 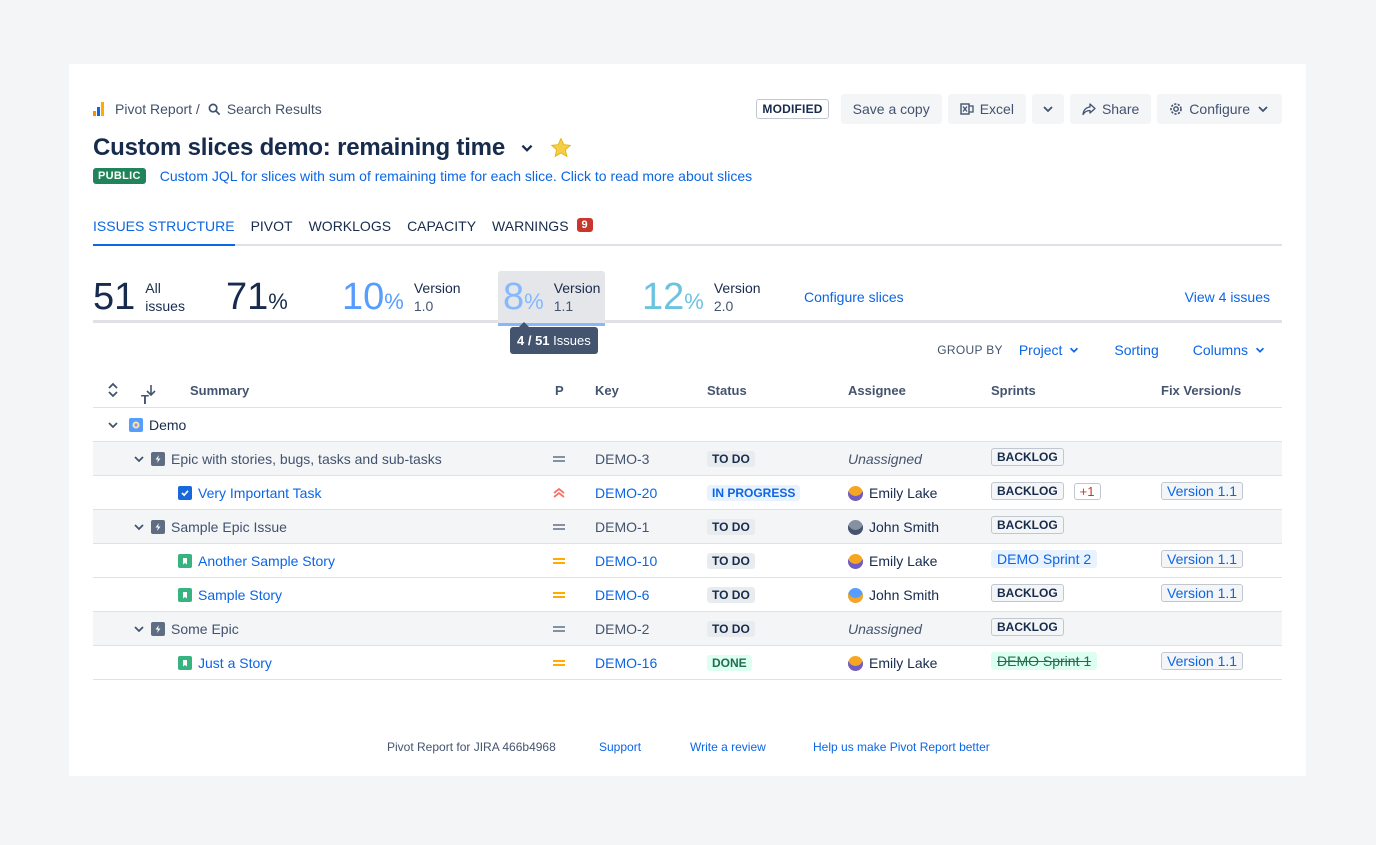 I want to click on title-chevron-down-icon, so click(x=527, y=148).